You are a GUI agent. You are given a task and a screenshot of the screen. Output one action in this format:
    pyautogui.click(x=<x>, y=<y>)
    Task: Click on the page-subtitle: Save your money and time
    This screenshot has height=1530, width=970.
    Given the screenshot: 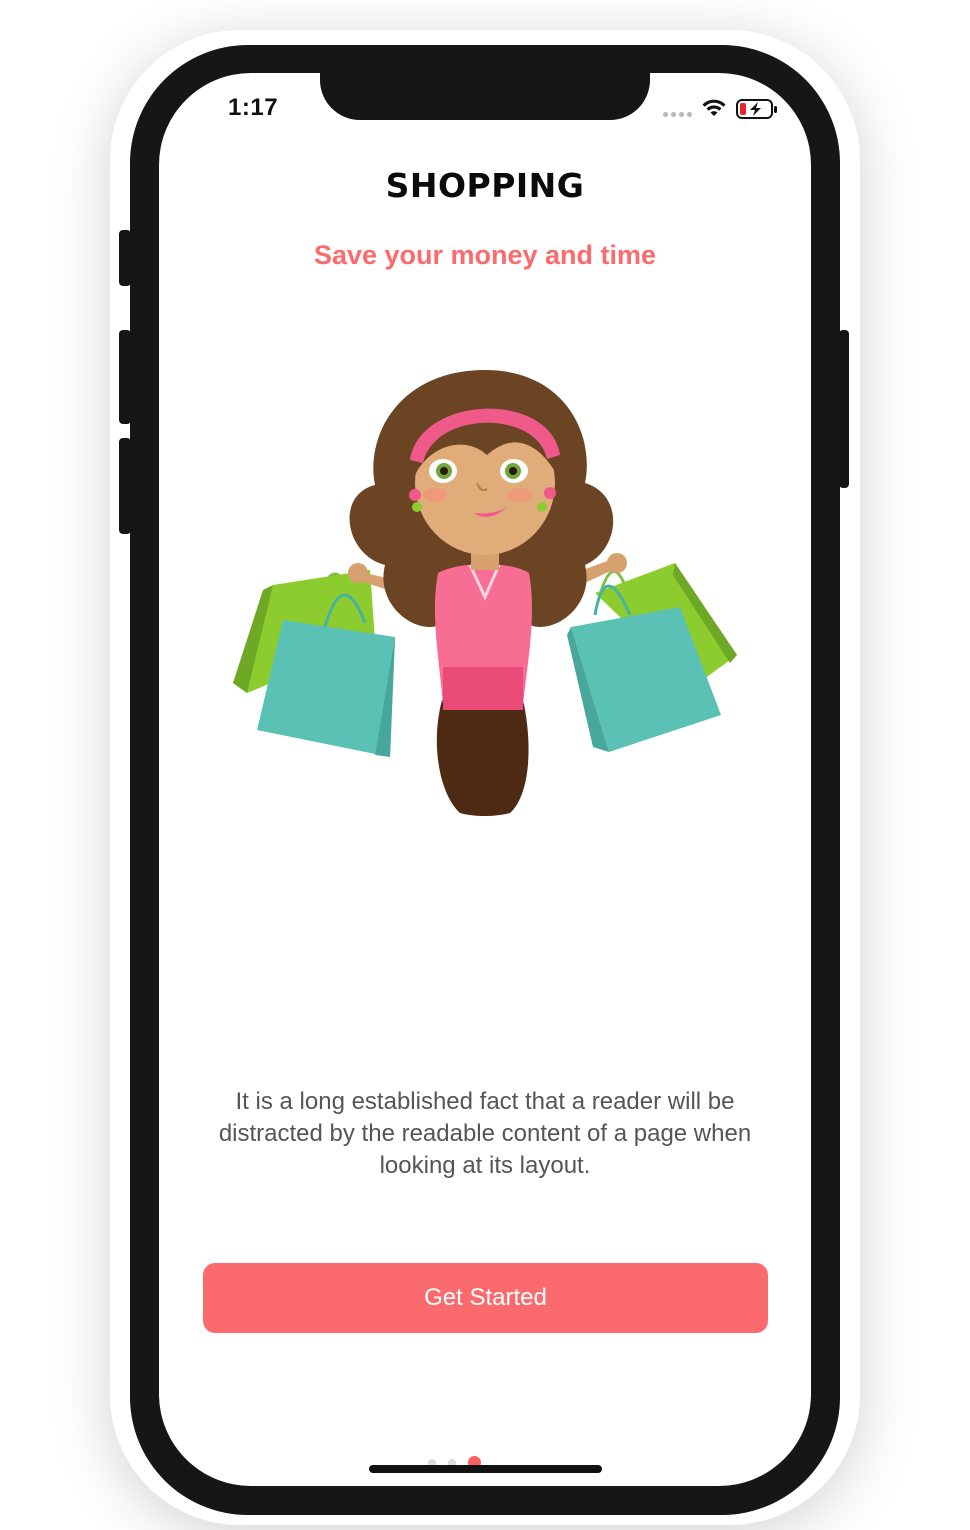 What is the action you would take?
    pyautogui.click(x=485, y=255)
    